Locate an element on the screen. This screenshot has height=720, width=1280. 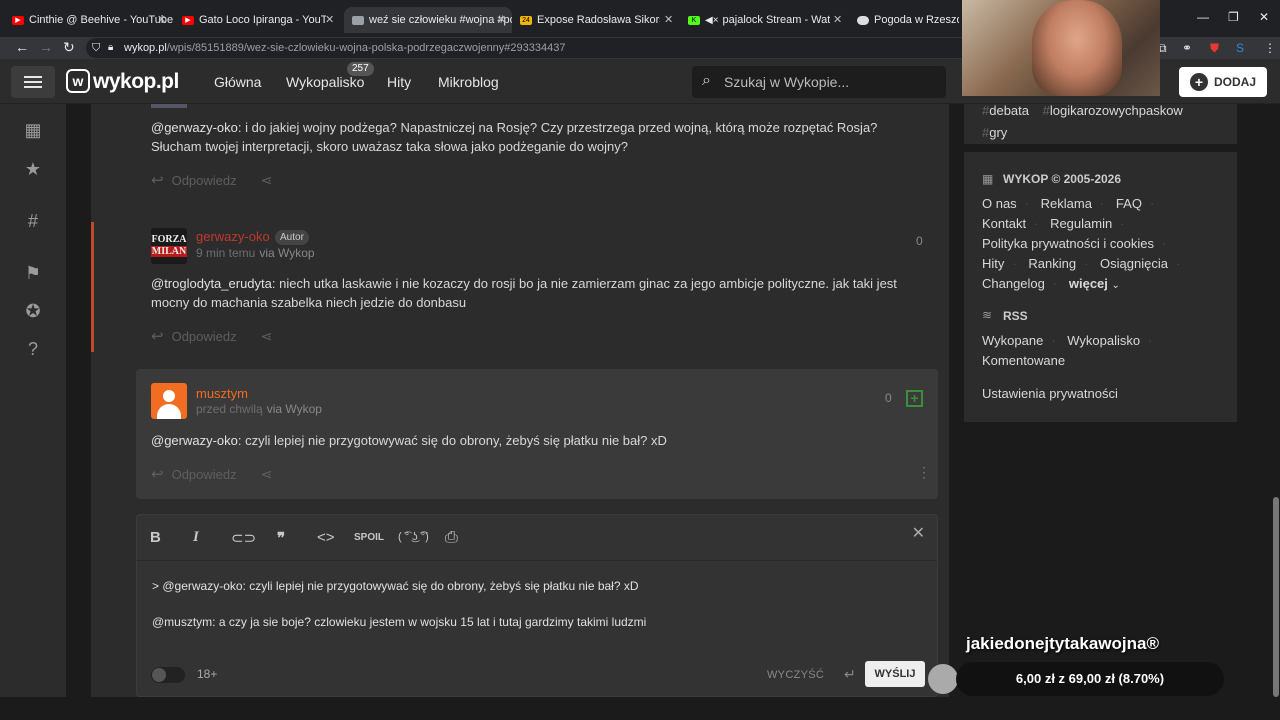
more-links-button: więcej is located at coordinates (1088, 283).